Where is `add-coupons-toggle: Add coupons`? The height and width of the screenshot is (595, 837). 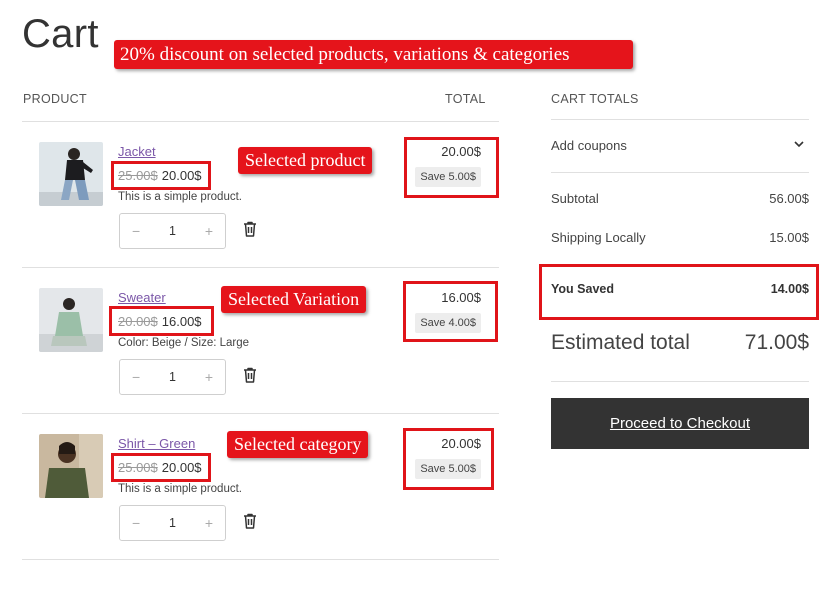 add-coupons-toggle: Add coupons is located at coordinates (680, 145).